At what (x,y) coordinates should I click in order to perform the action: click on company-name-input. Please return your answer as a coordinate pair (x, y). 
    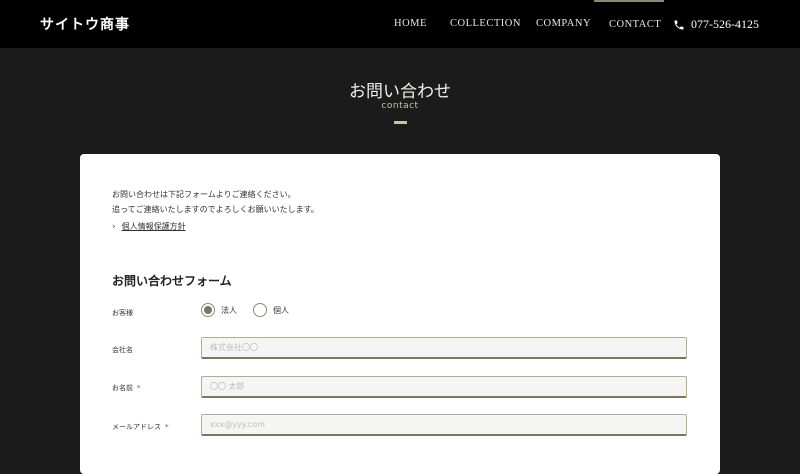
    Looking at the image, I should click on (444, 348).